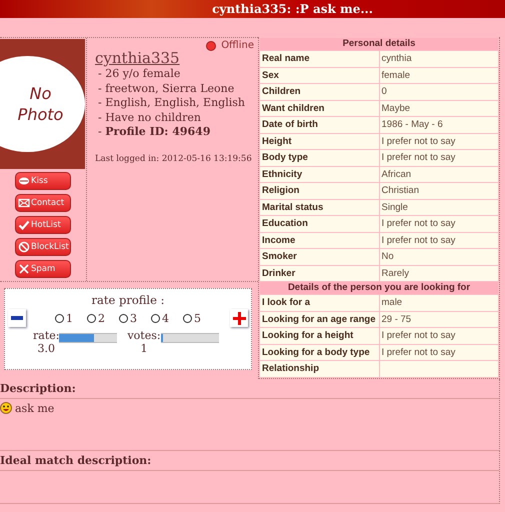  I want to click on votes-bar, so click(189, 338).